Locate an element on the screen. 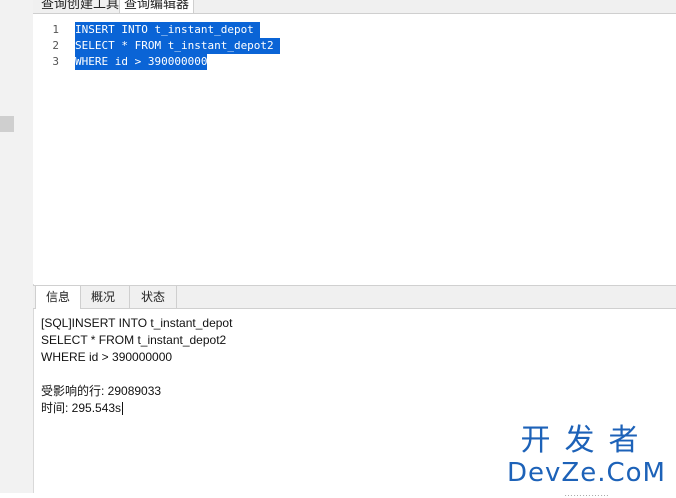 This screenshot has width=676, height=498. line-number: 1 is located at coordinates (55, 29).